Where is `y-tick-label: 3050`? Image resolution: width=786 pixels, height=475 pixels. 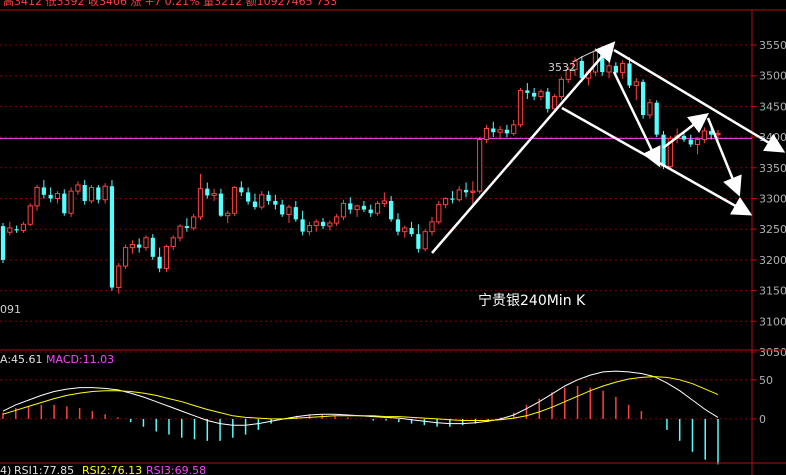
y-tick-label: 3050 is located at coordinates (772, 352).